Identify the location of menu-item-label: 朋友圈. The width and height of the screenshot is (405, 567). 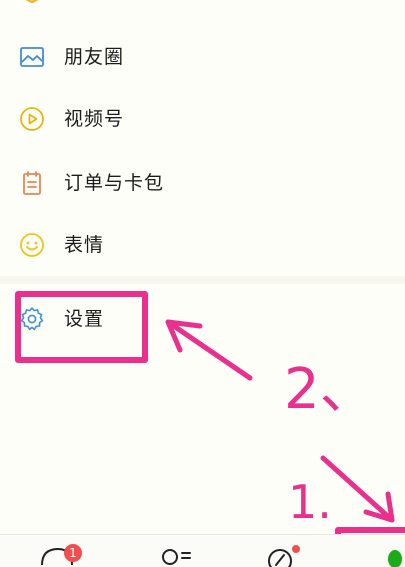
(94, 57).